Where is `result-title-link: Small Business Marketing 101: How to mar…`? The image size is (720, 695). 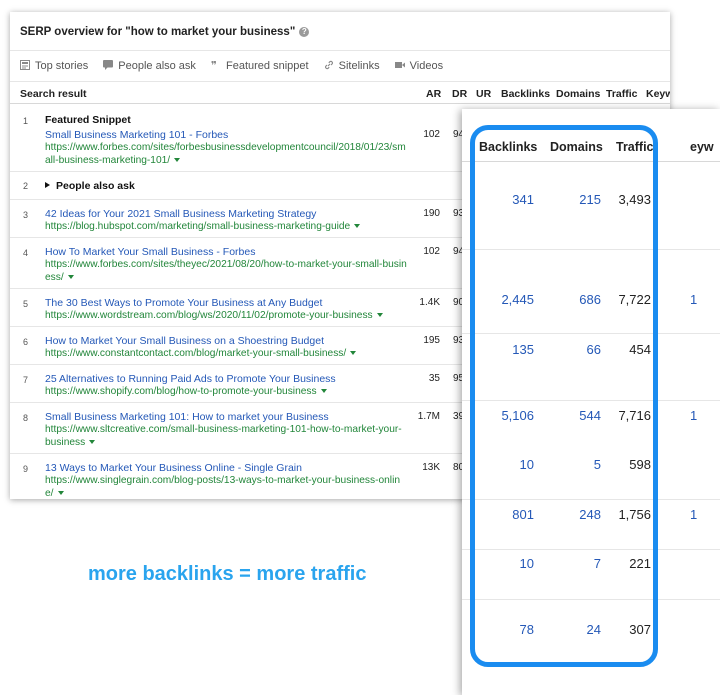
result-title-link: Small Business Marketing 101: How to mar… is located at coordinates (187, 417).